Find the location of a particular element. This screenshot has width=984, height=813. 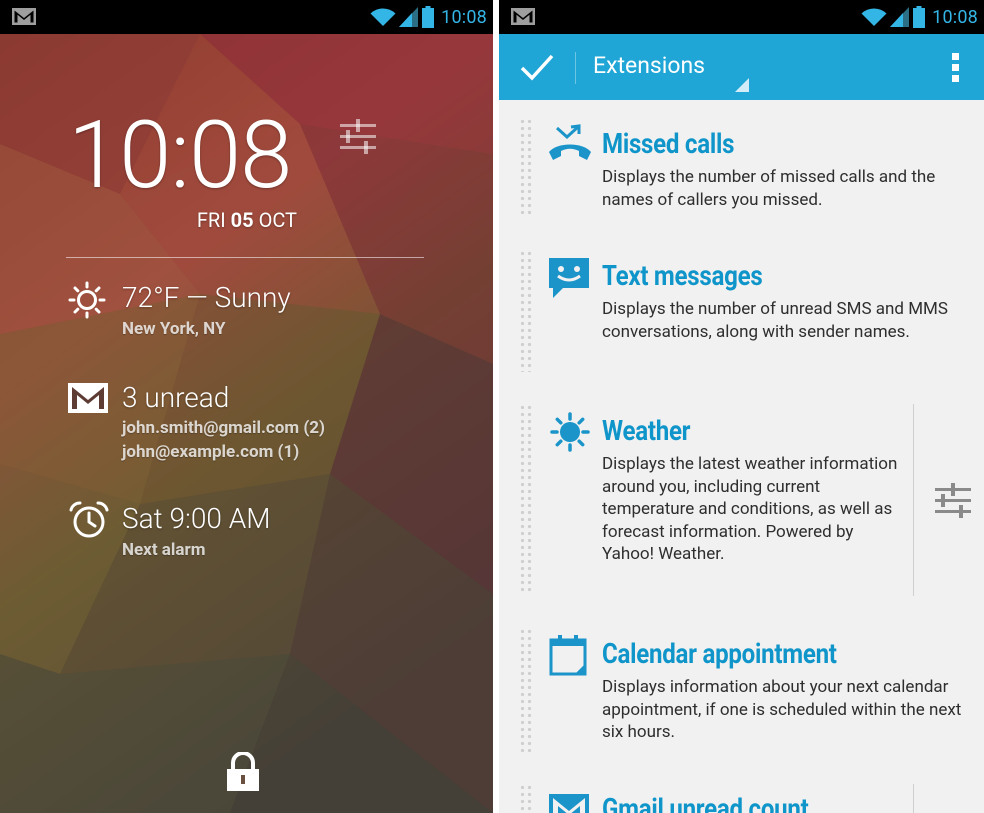

lockscreen-weather: 72°F — Sunny New York, NY is located at coordinates (248, 311).